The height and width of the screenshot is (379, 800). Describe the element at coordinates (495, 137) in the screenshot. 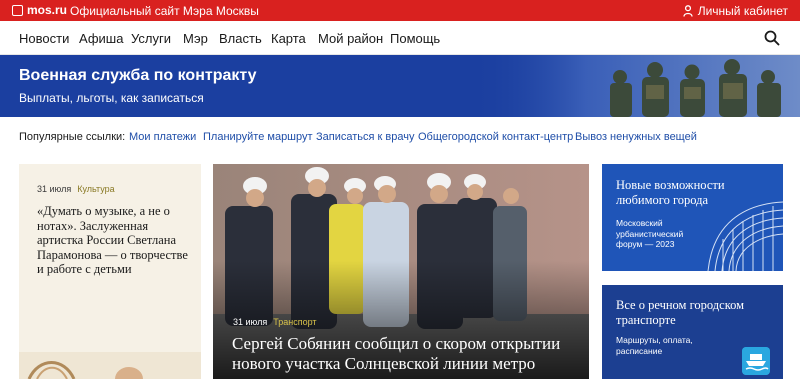

I see `link-contact-center: Общегородской контакт-центр` at that location.